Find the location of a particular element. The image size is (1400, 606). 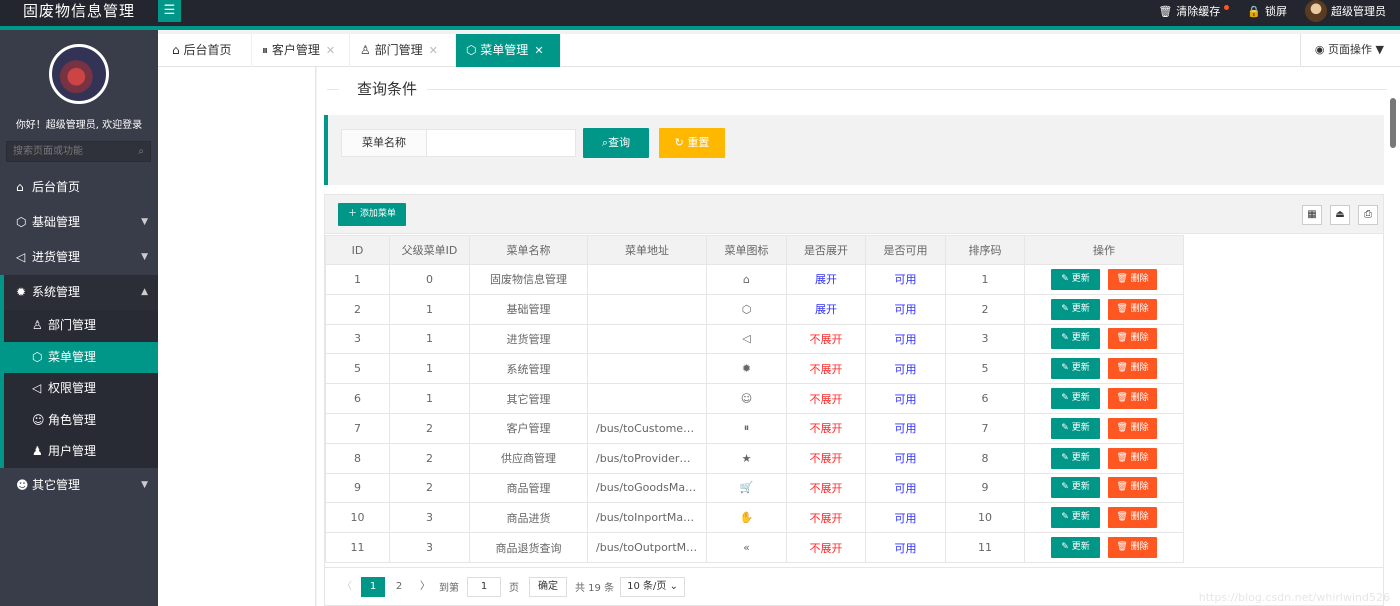

scrollbar is located at coordinates (1393, 123).